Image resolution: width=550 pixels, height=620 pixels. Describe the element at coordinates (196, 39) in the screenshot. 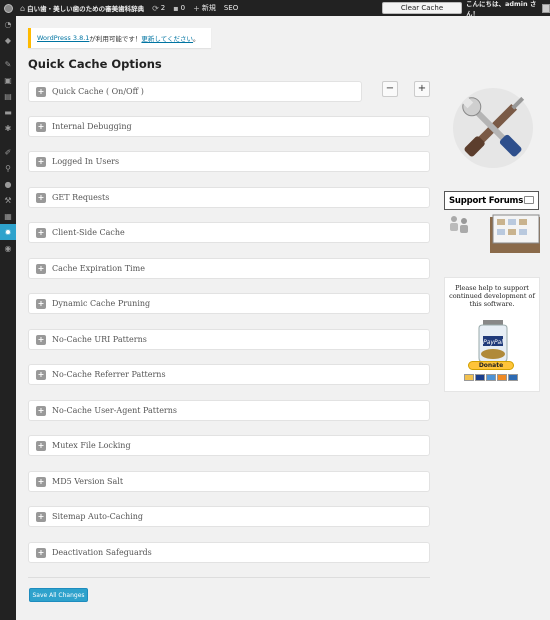

I see `notice-end: 。` at that location.